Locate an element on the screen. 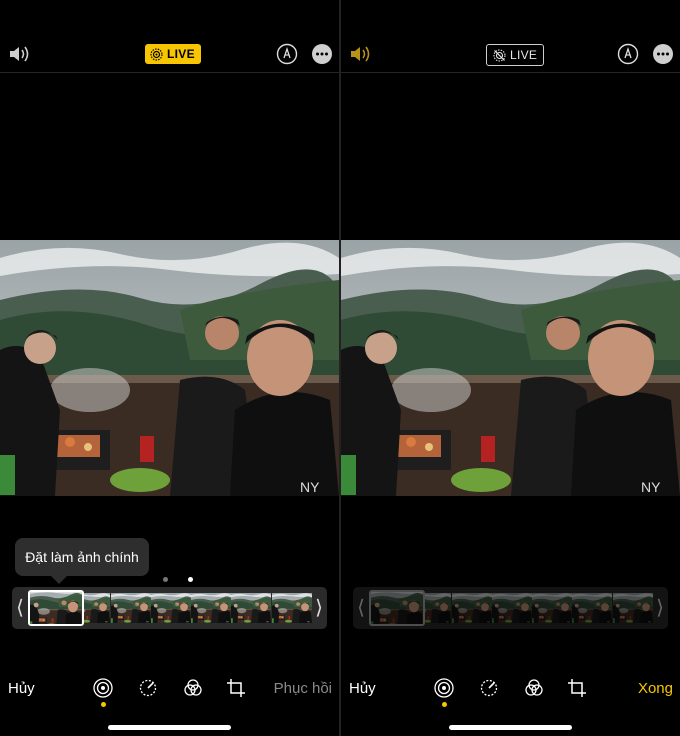 The height and width of the screenshot is (736, 680). revert-button: Phục hồi is located at coordinates (303, 688).